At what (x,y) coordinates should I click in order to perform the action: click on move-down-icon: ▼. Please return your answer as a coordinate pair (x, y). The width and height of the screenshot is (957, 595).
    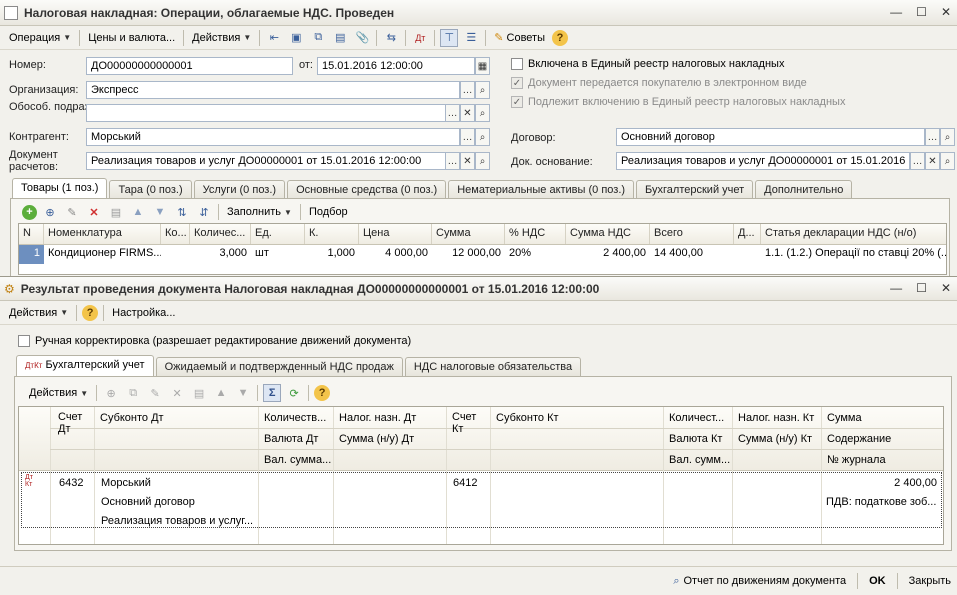
    Looking at the image, I should click on (160, 212).